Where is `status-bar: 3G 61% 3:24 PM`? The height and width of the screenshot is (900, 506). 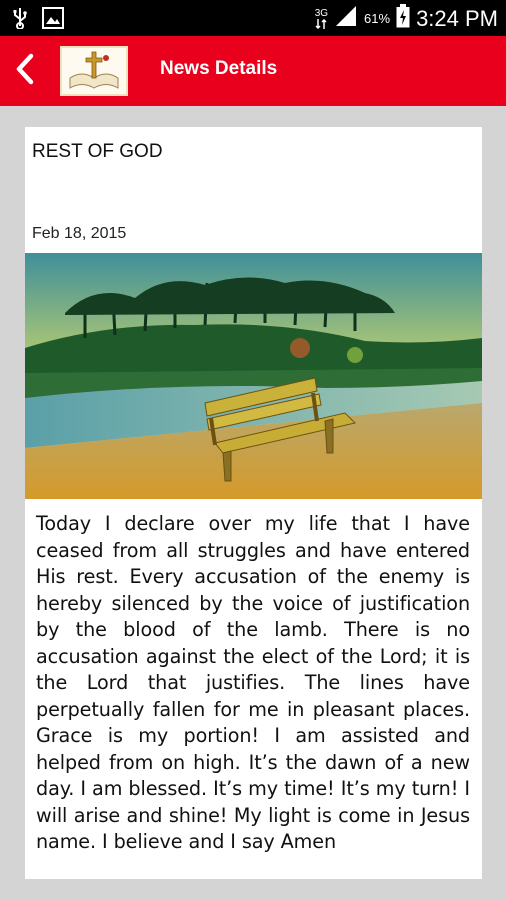
status-bar: 3G 61% 3:24 PM is located at coordinates (253, 18).